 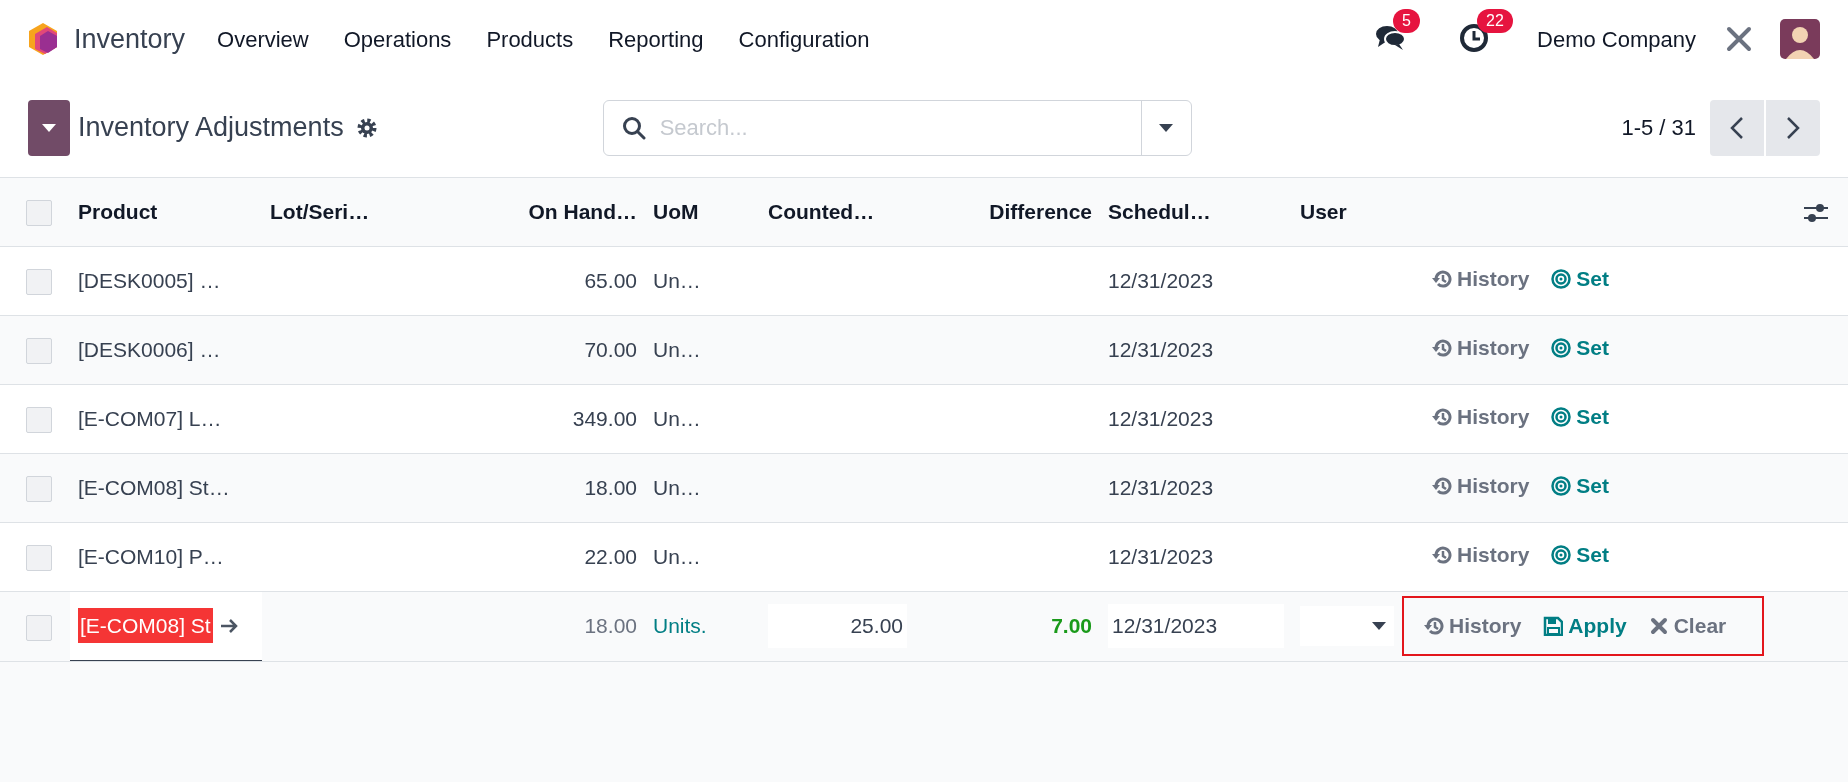 What do you see at coordinates (1196, 626) in the screenshot?
I see `scheduled-date-field: 12/31/2023` at bounding box center [1196, 626].